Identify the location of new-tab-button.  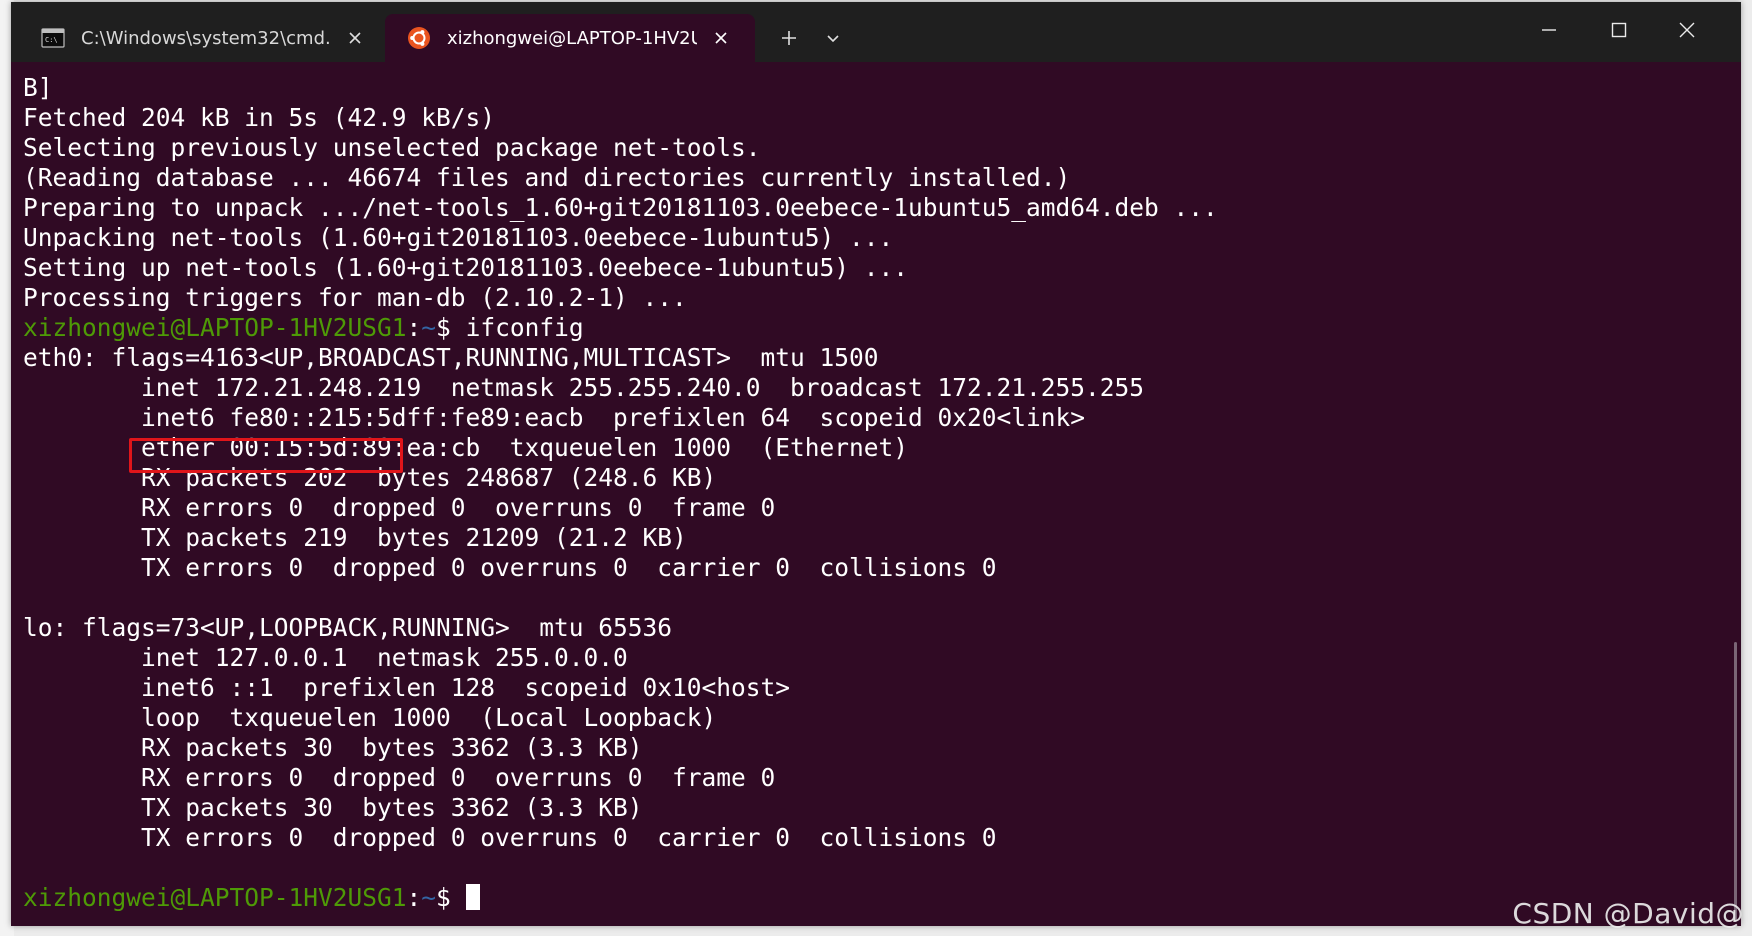
(789, 38).